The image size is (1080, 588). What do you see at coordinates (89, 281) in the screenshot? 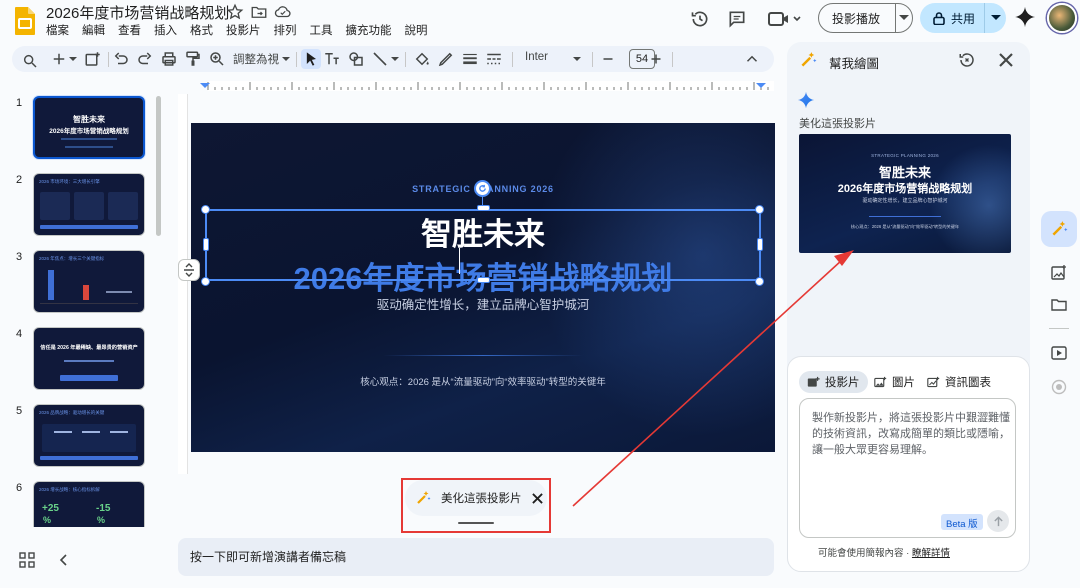
I see `slide-thumbnail-3: 2026 年焦点：增长三个关键指标` at bounding box center [89, 281].